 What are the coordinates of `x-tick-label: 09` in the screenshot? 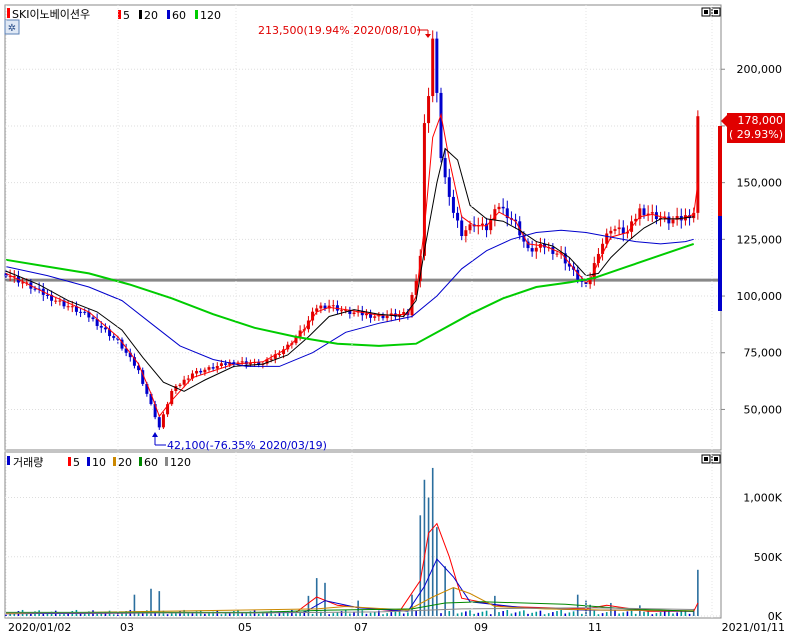 It's located at (481, 627).